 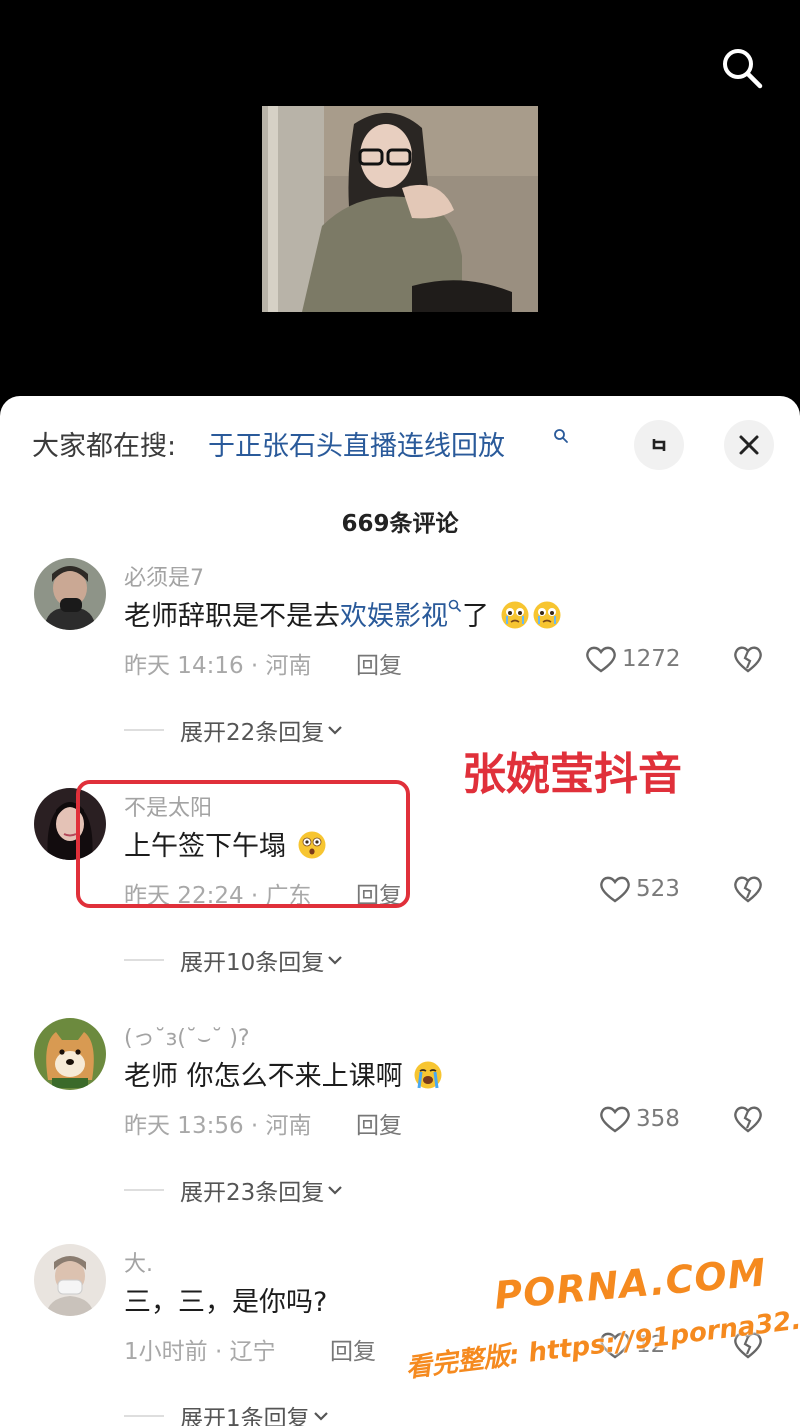 I want to click on video-thumbnail, so click(x=400, y=209).